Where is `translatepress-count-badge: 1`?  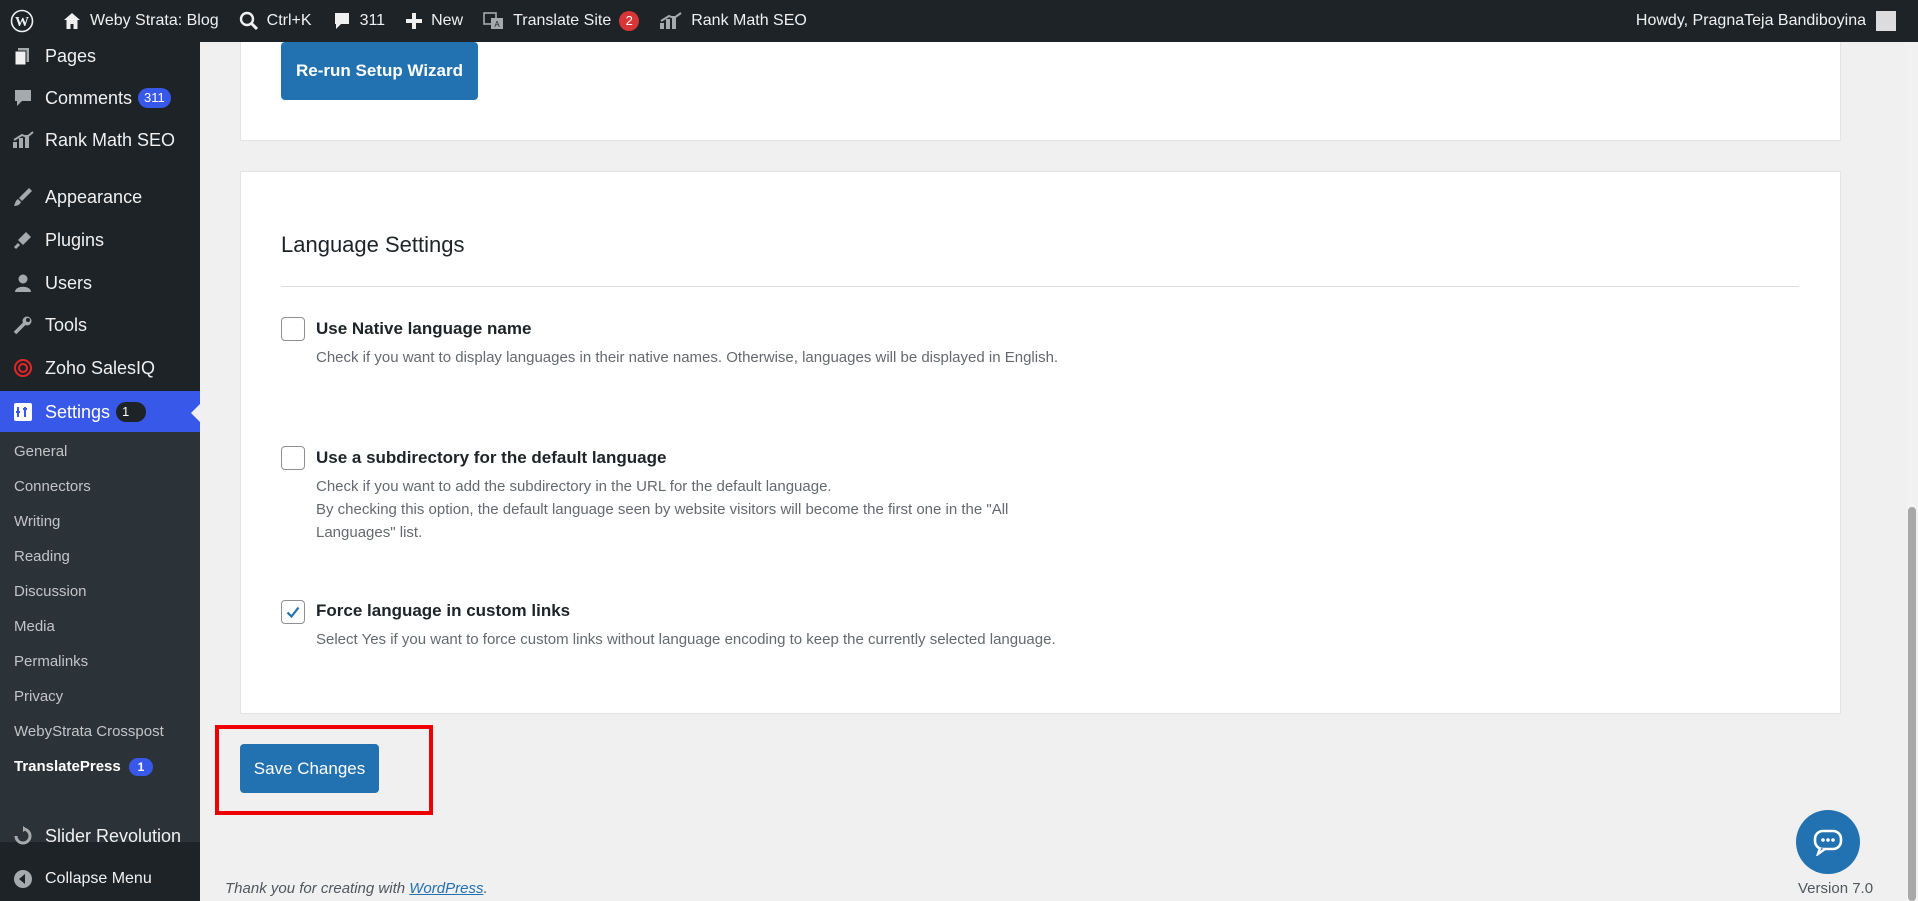 translatepress-count-badge: 1 is located at coordinates (140, 767).